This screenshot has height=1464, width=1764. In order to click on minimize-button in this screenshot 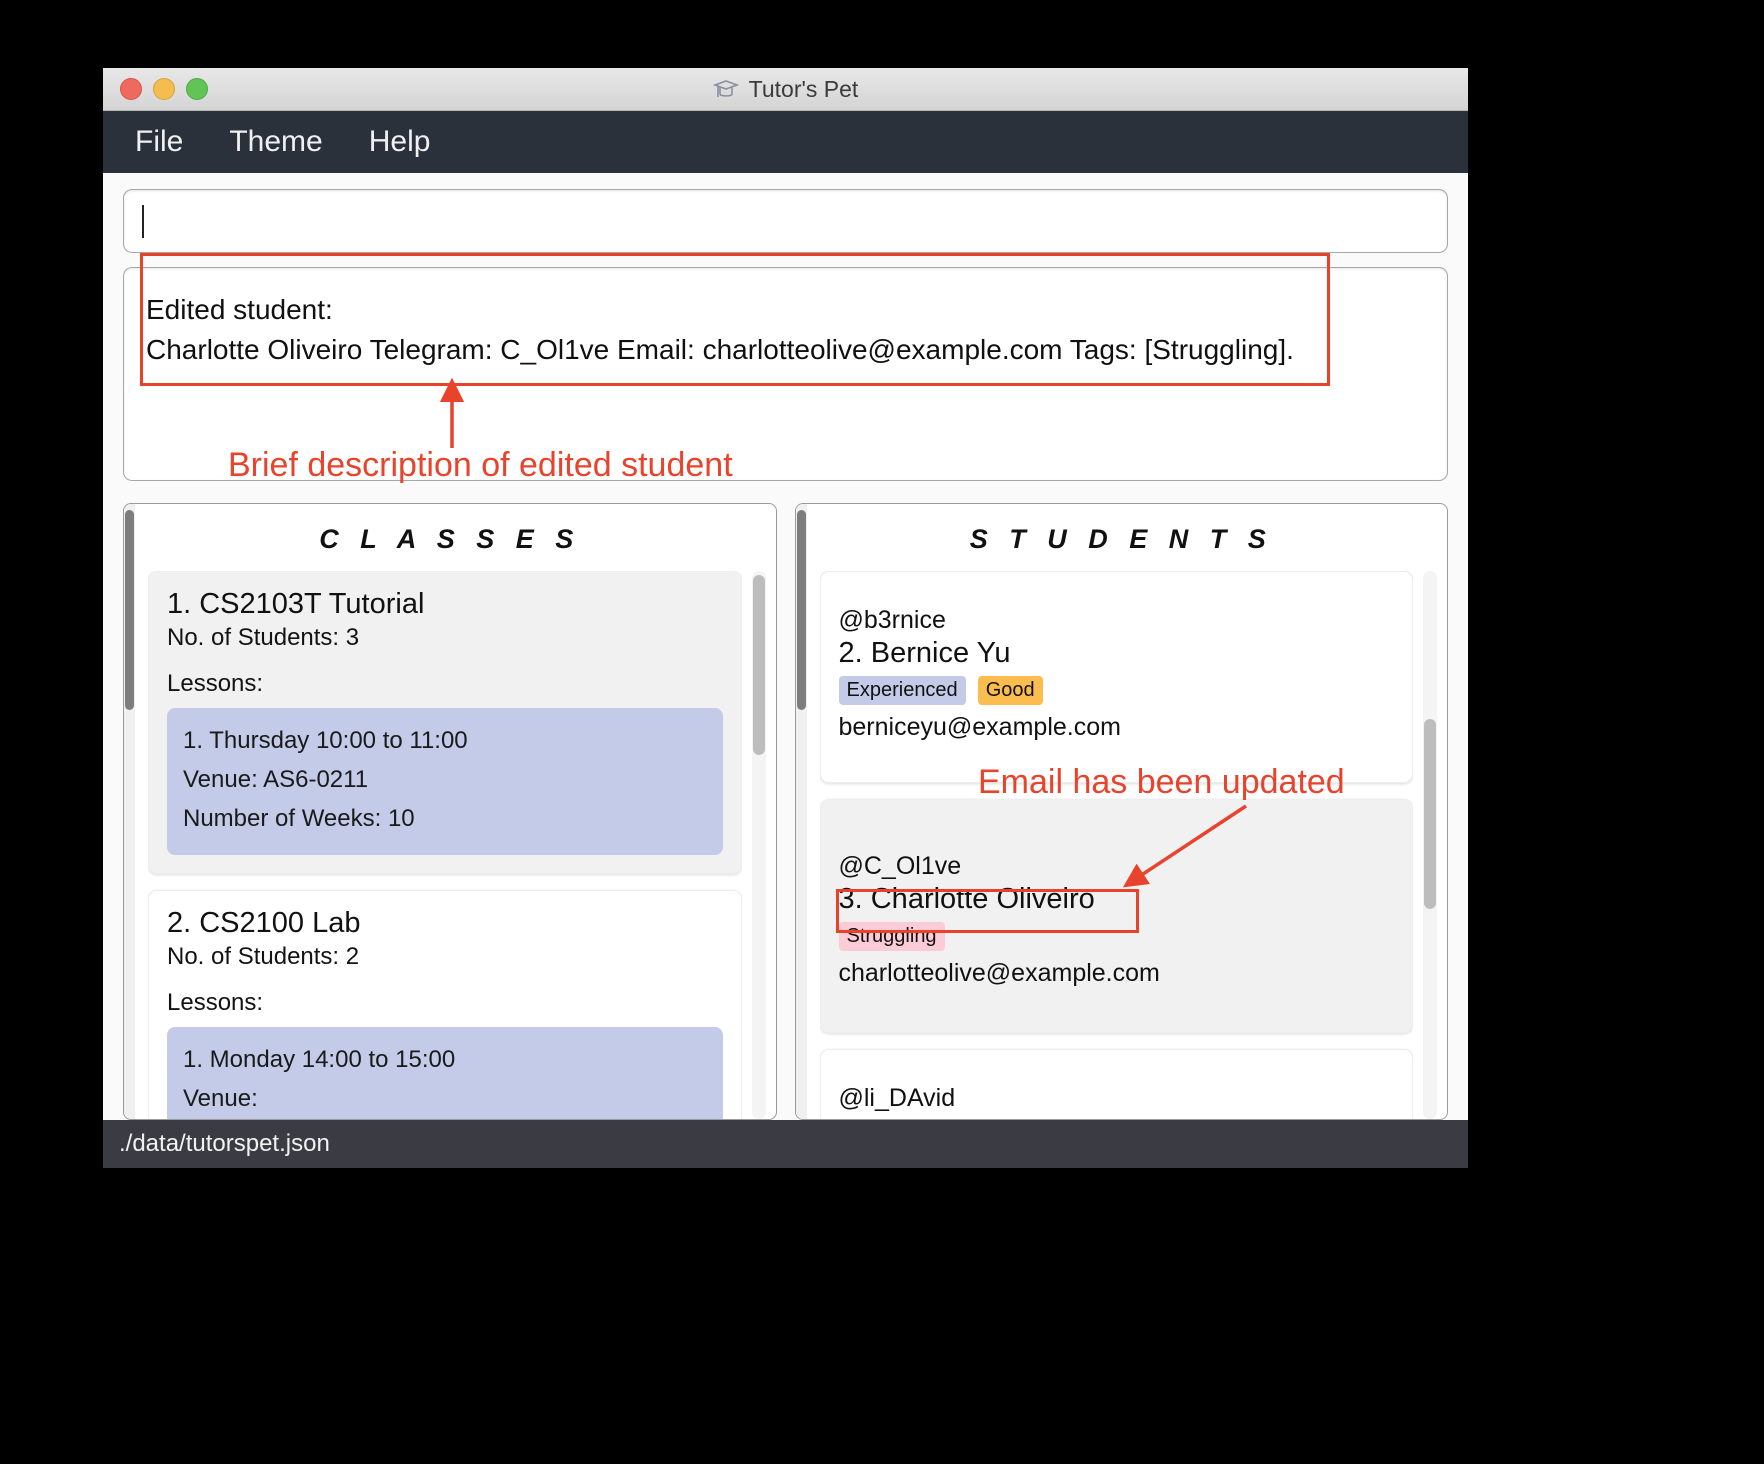, I will do `click(164, 89)`.